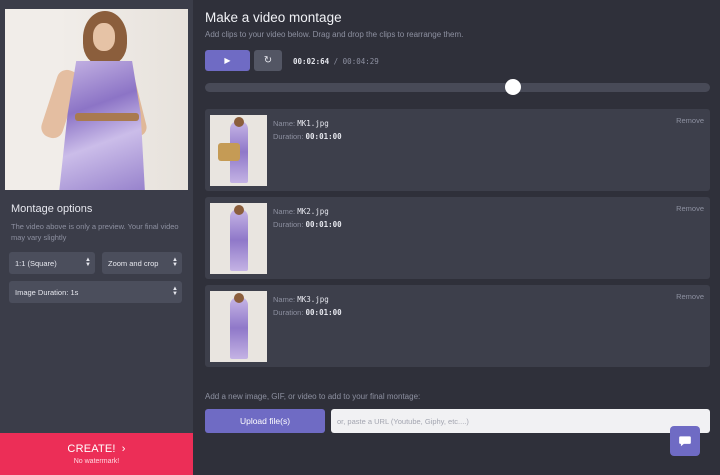 This screenshot has height=475, width=720. Describe the element at coordinates (457, 150) in the screenshot. I see `clip-item: Name: MK1.jpg Duration: 00:01:00 Remove` at that location.